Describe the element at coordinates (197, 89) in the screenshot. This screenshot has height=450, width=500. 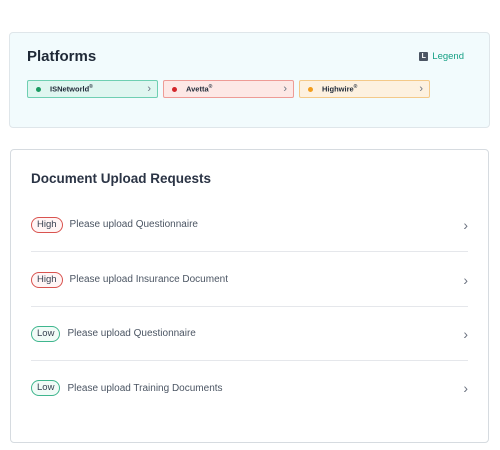
I see `platform-name: Avetta` at that location.